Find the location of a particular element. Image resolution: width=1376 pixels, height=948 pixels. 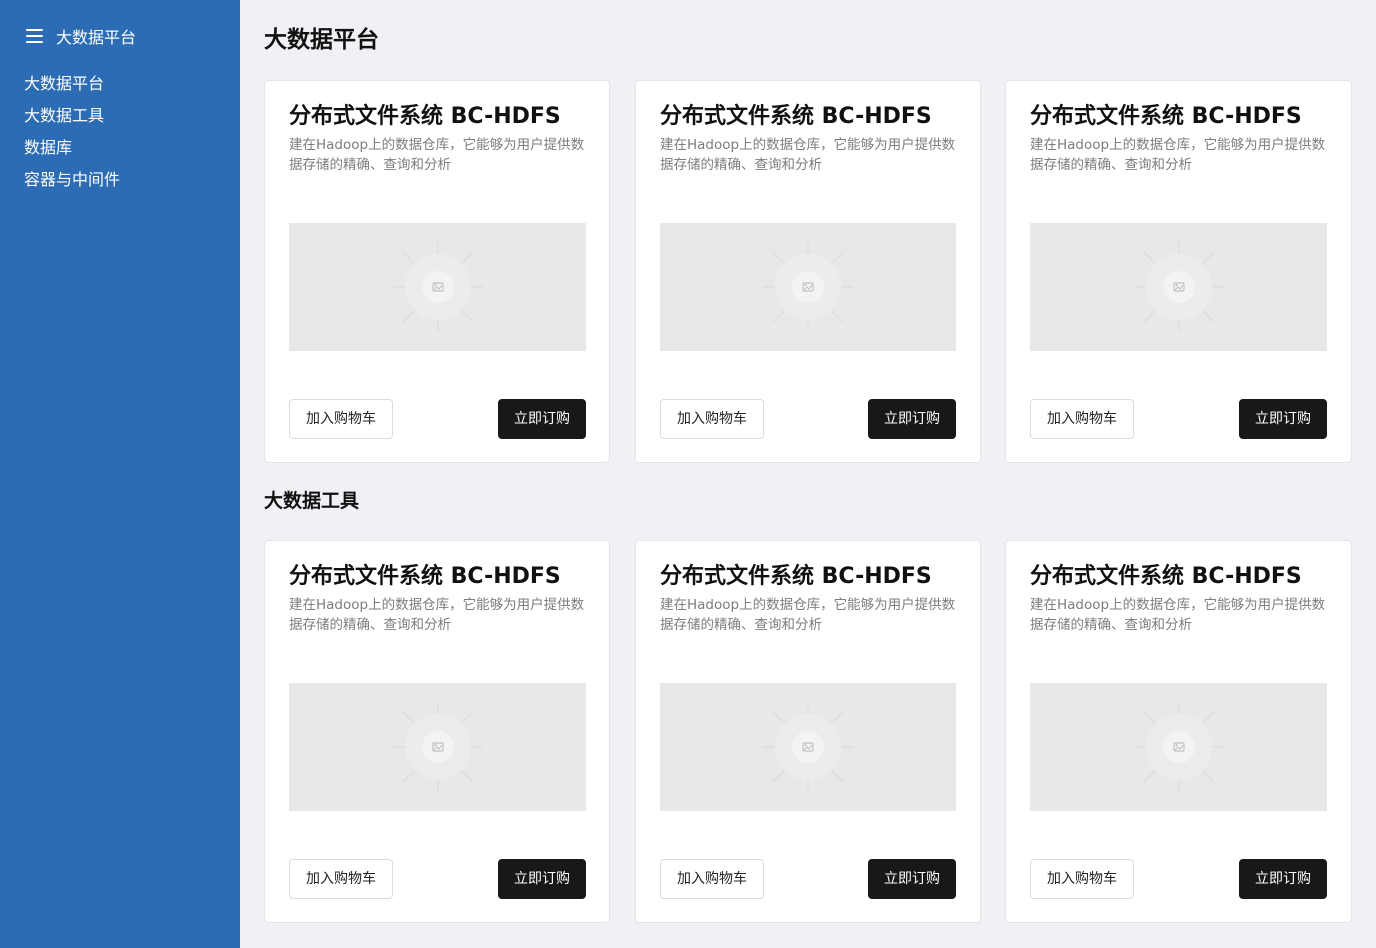

sidebar-item-big-data-tools: 大数据工具 is located at coordinates (72, 120).